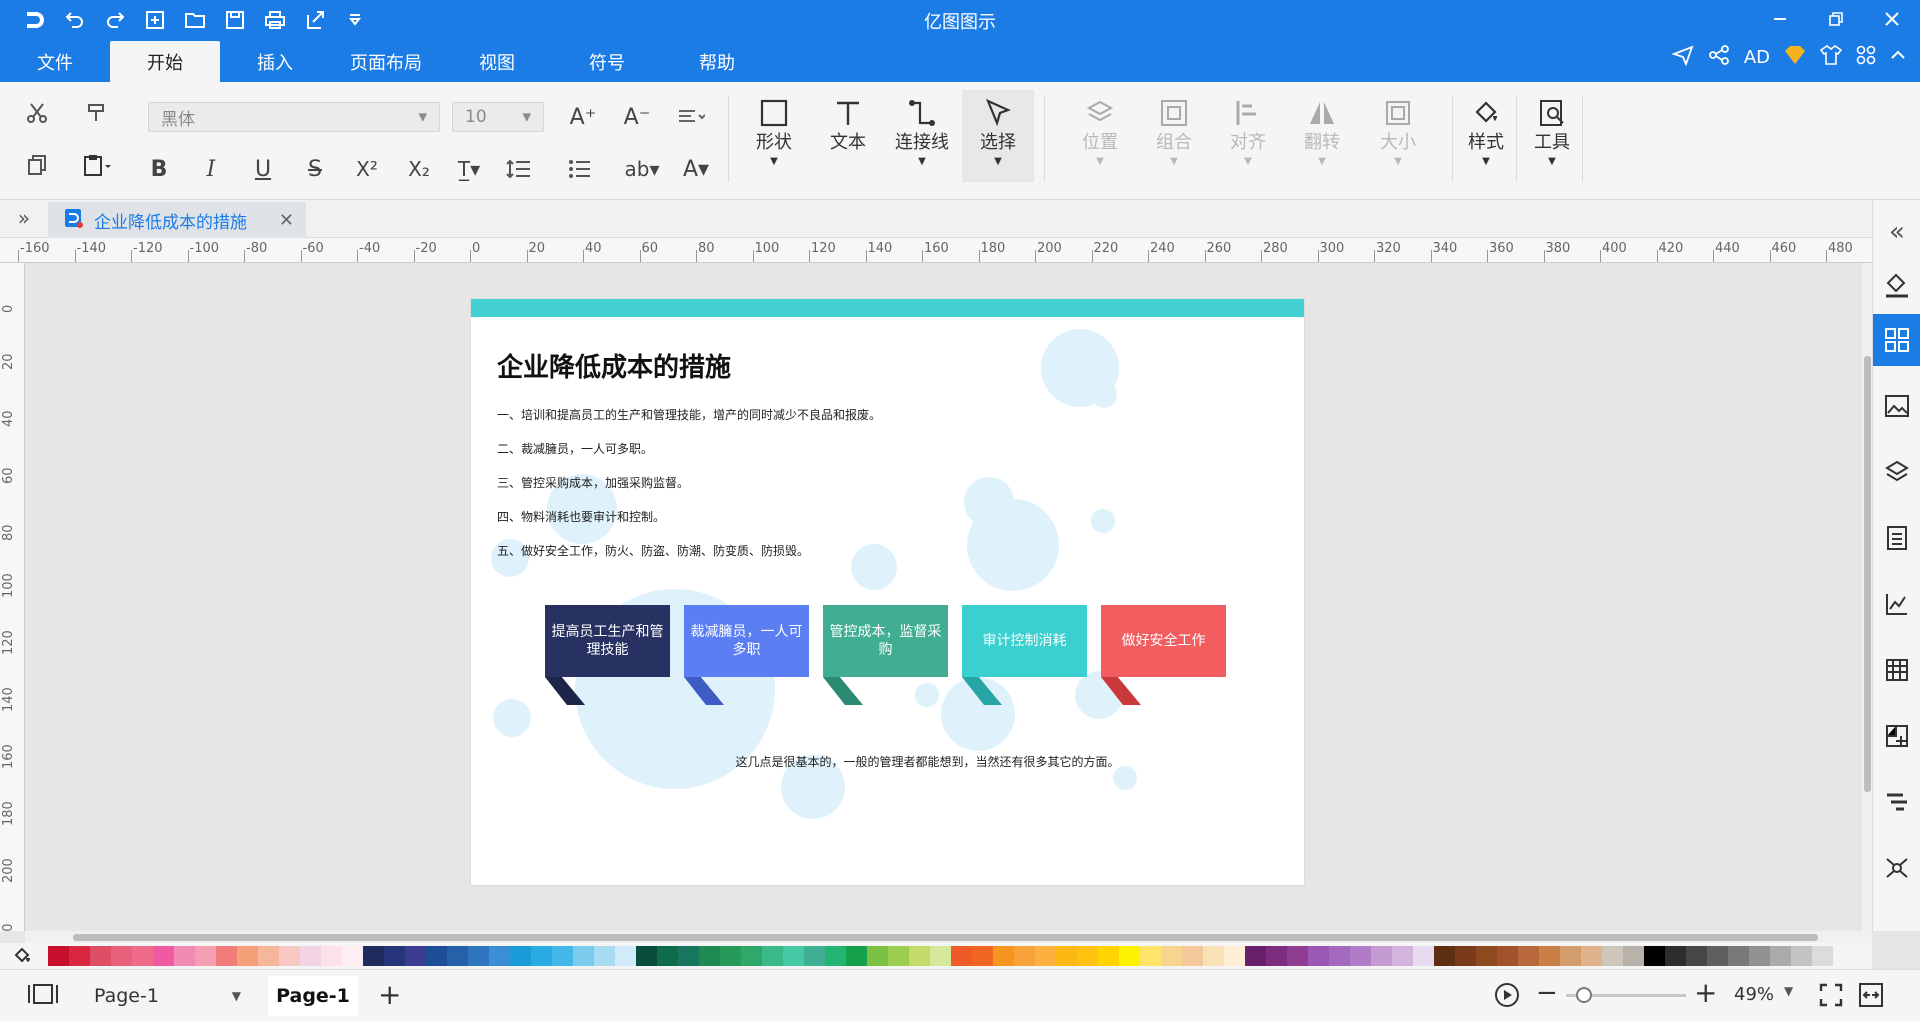 The height and width of the screenshot is (1021, 1920). Describe the element at coordinates (1896, 472) in the screenshot. I see `layers-icon` at that location.